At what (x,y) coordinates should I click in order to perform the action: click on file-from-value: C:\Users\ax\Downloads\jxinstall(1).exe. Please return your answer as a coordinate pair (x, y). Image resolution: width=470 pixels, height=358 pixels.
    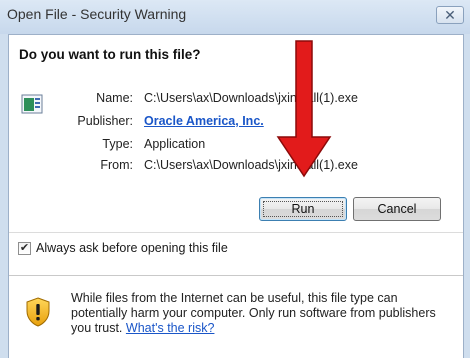
    Looking at the image, I should click on (251, 165).